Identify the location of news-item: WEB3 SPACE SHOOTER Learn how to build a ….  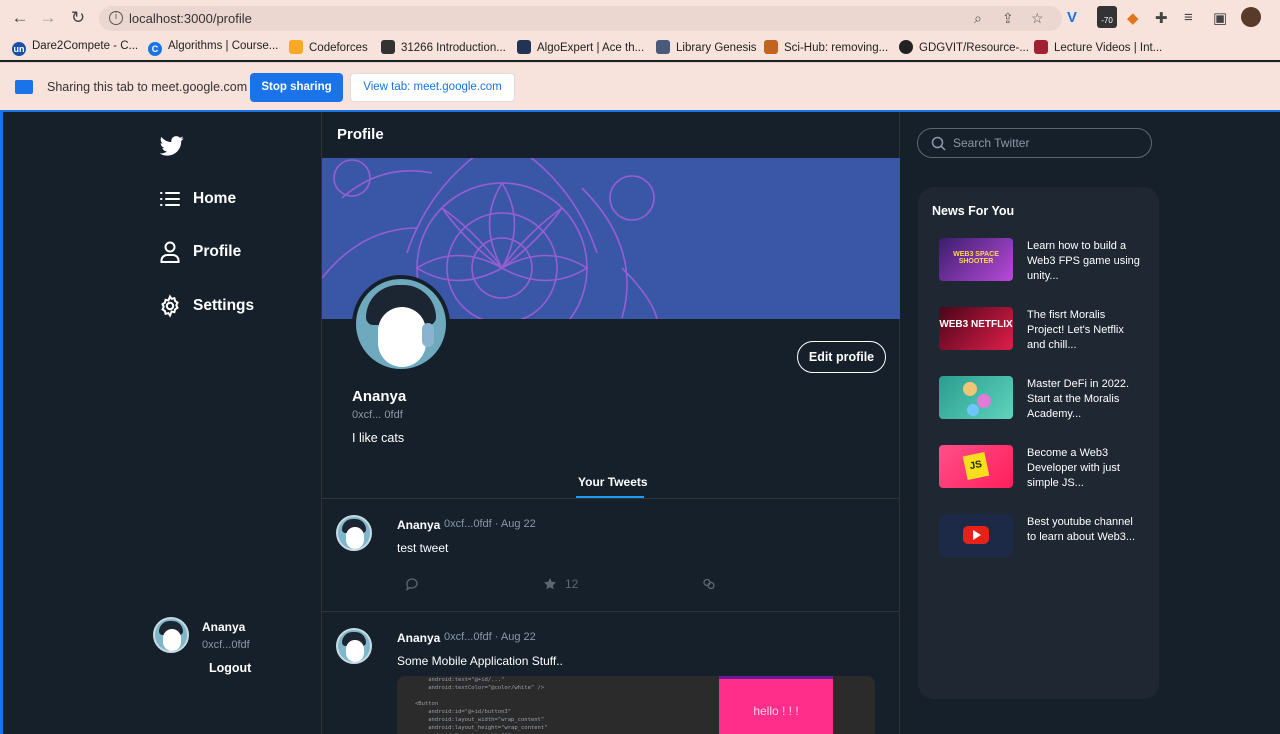
(1046, 261).